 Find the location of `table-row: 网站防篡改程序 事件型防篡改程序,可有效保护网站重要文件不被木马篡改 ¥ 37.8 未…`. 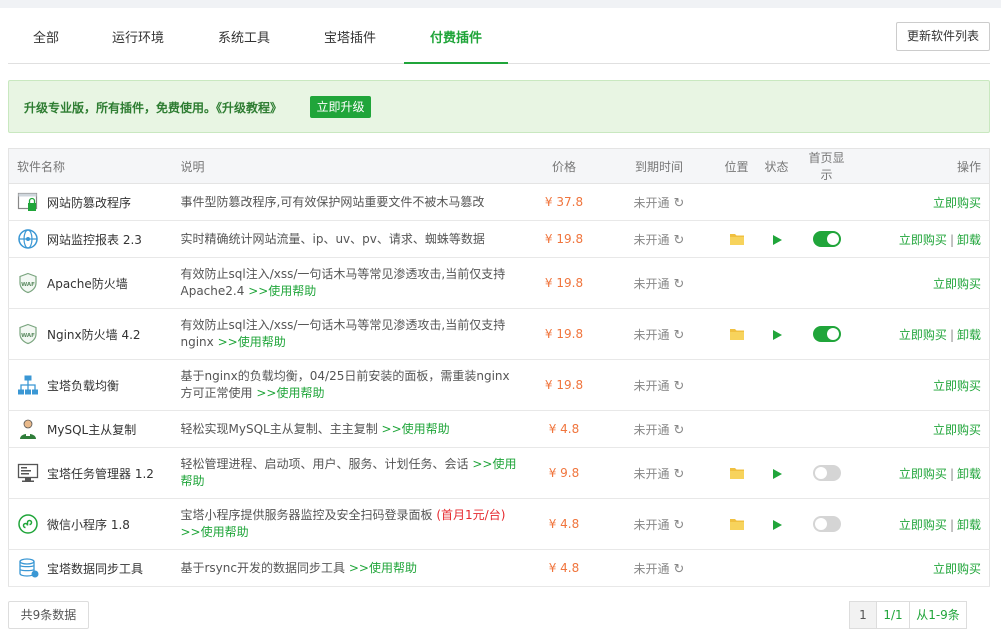

table-row: 网站防篡改程序 事件型防篡改程序,可有效保护网站重要文件不被木马篡改 ¥ 37.8 未… is located at coordinates (499, 202).